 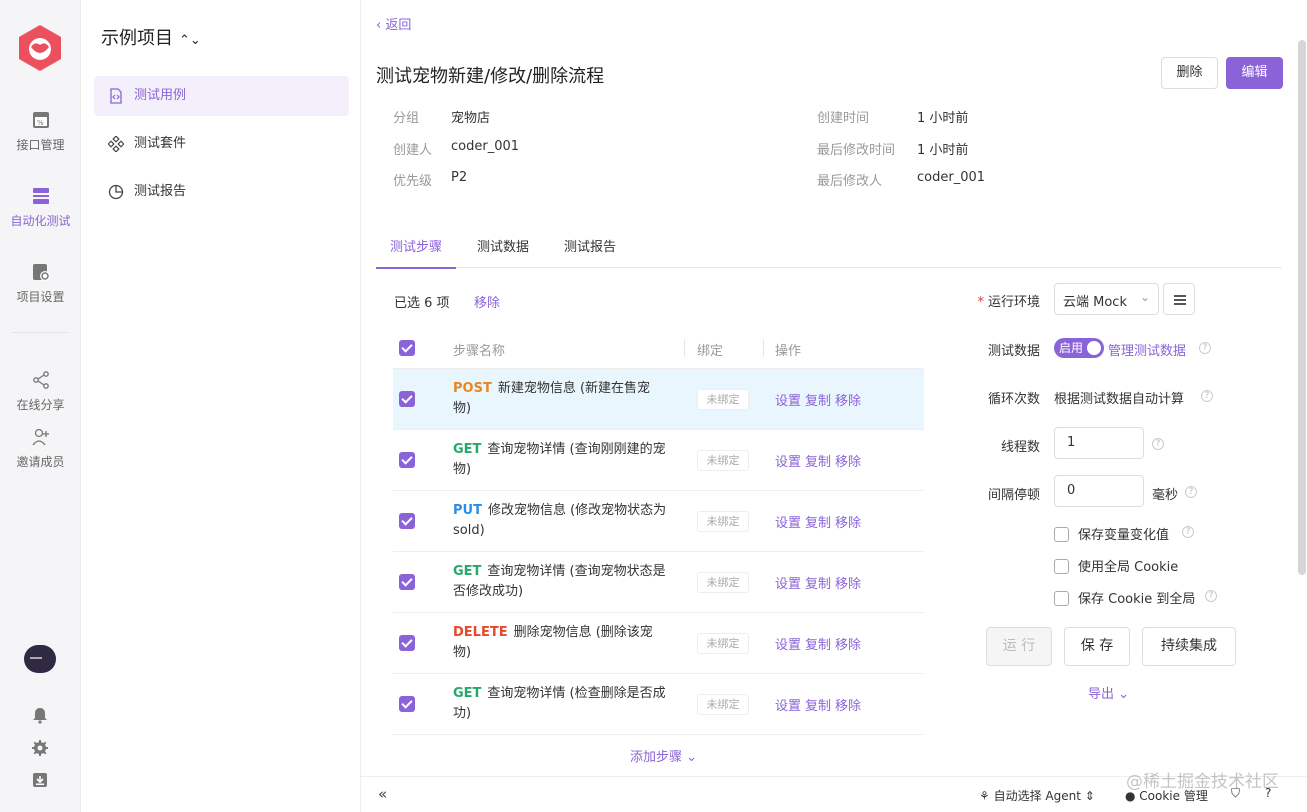 I want to click on rail-item-invite: 邀请成员, so click(x=40, y=448).